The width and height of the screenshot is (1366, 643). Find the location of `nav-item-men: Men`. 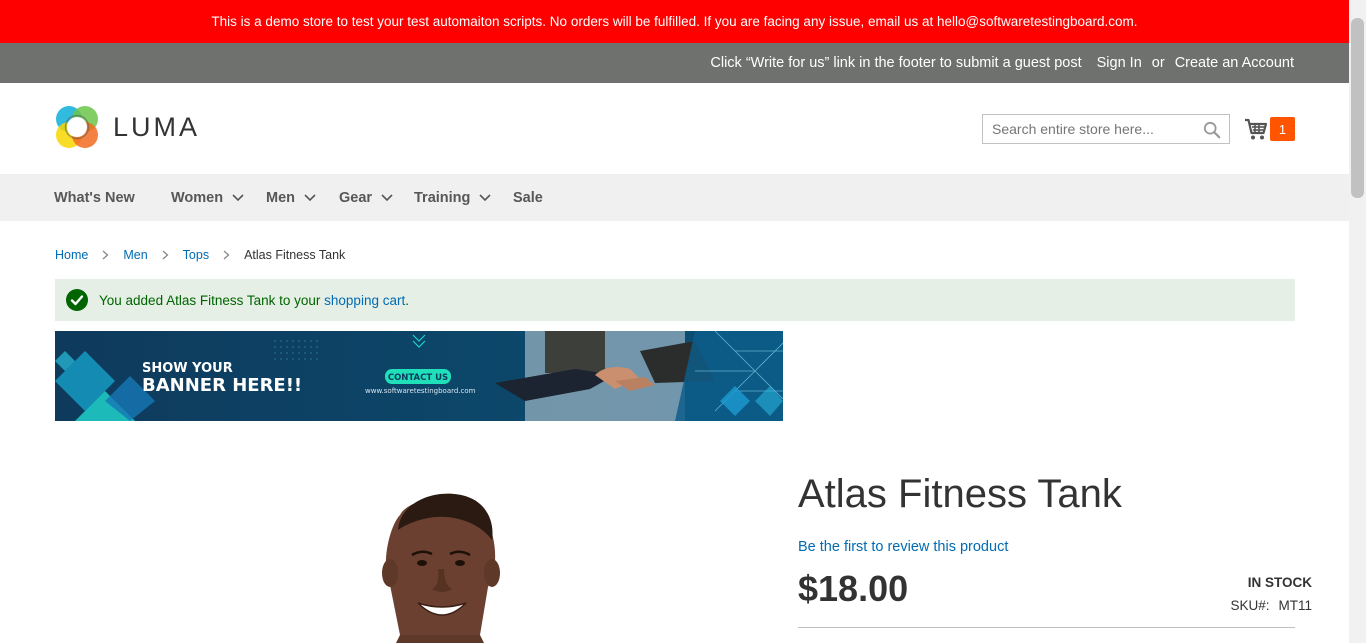

nav-item-men: Men is located at coordinates (291, 197).